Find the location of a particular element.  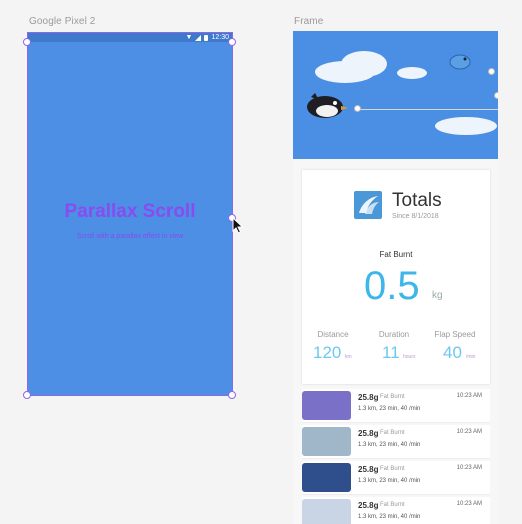

fat-burnt-label: Fat Burnt is located at coordinates (396, 254).